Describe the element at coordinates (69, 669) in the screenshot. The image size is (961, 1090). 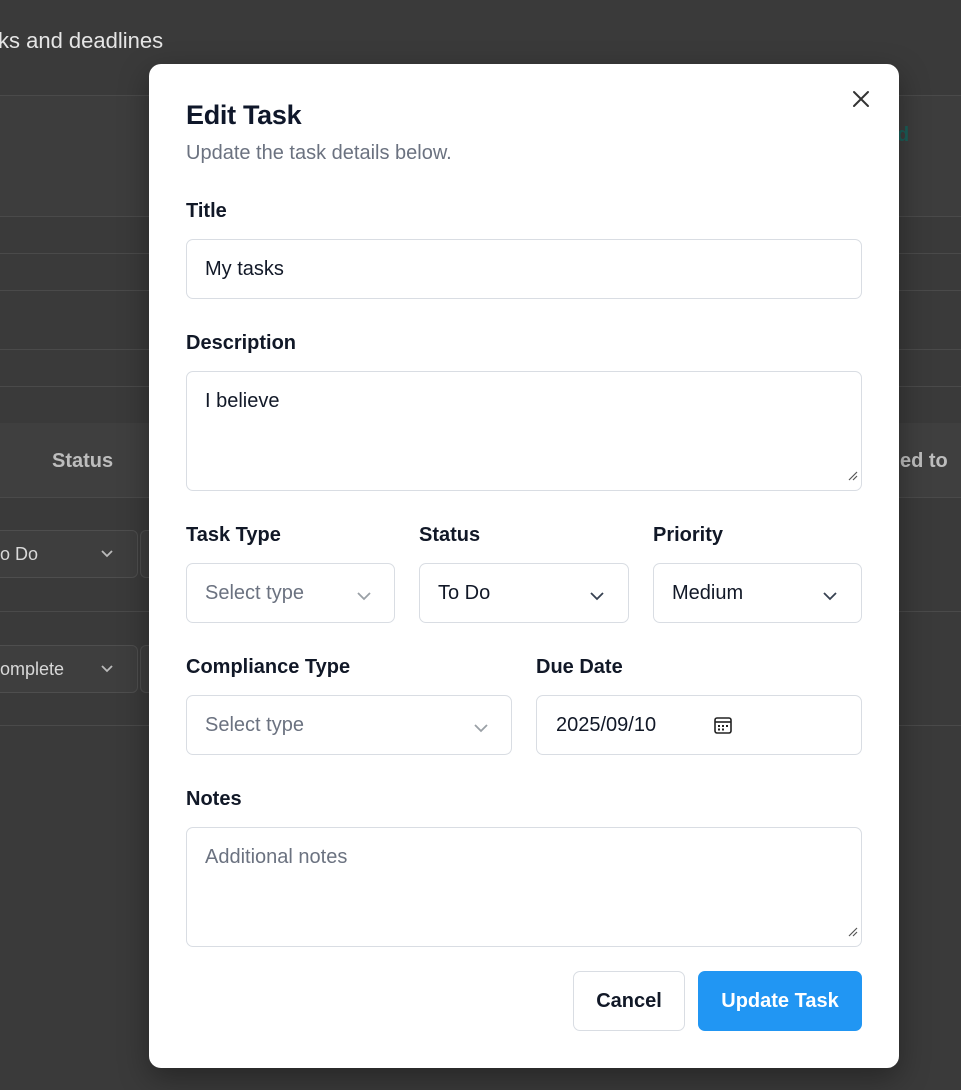
I see `row-status-select: omplete` at that location.